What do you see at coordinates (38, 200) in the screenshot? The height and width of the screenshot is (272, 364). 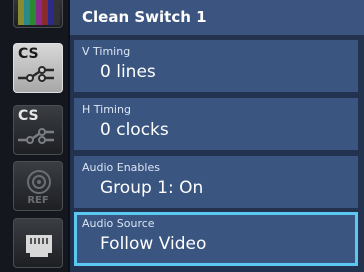 I see `reference-label: REF` at bounding box center [38, 200].